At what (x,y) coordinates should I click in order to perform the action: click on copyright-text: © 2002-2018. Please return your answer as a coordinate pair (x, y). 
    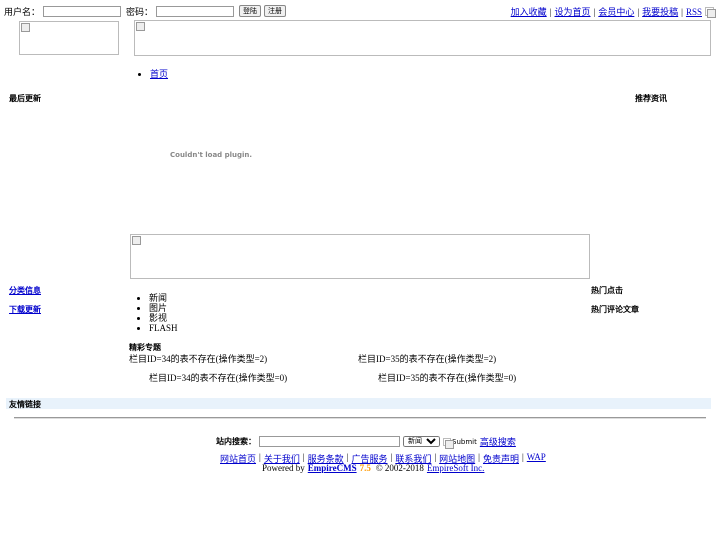
    Looking at the image, I should click on (399, 468).